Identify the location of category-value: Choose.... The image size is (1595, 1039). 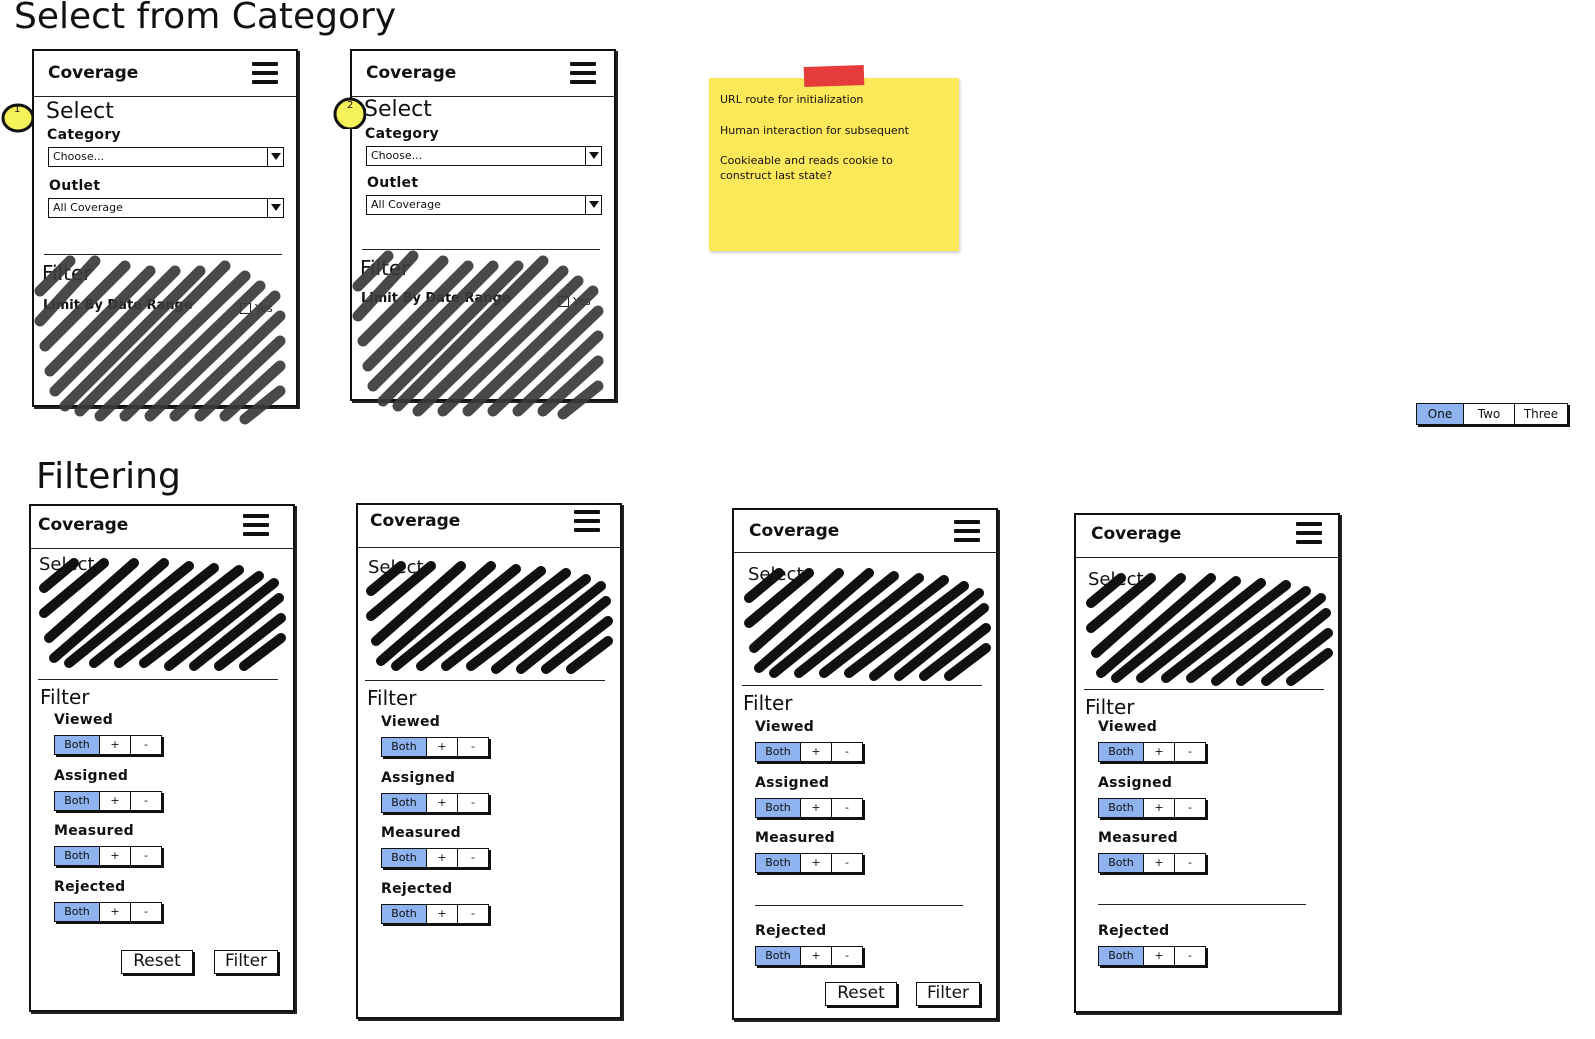
(79, 156).